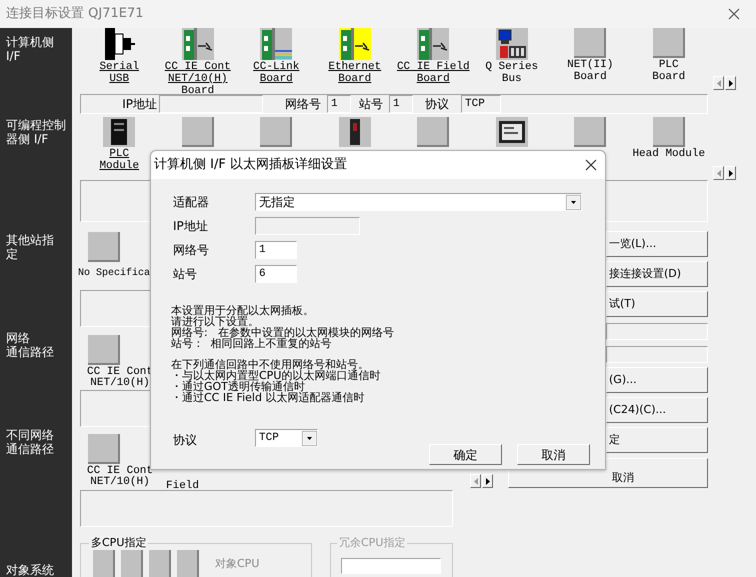 This screenshot has height=577, width=756. I want to click on device-label: NET(II) Board, so click(590, 71).